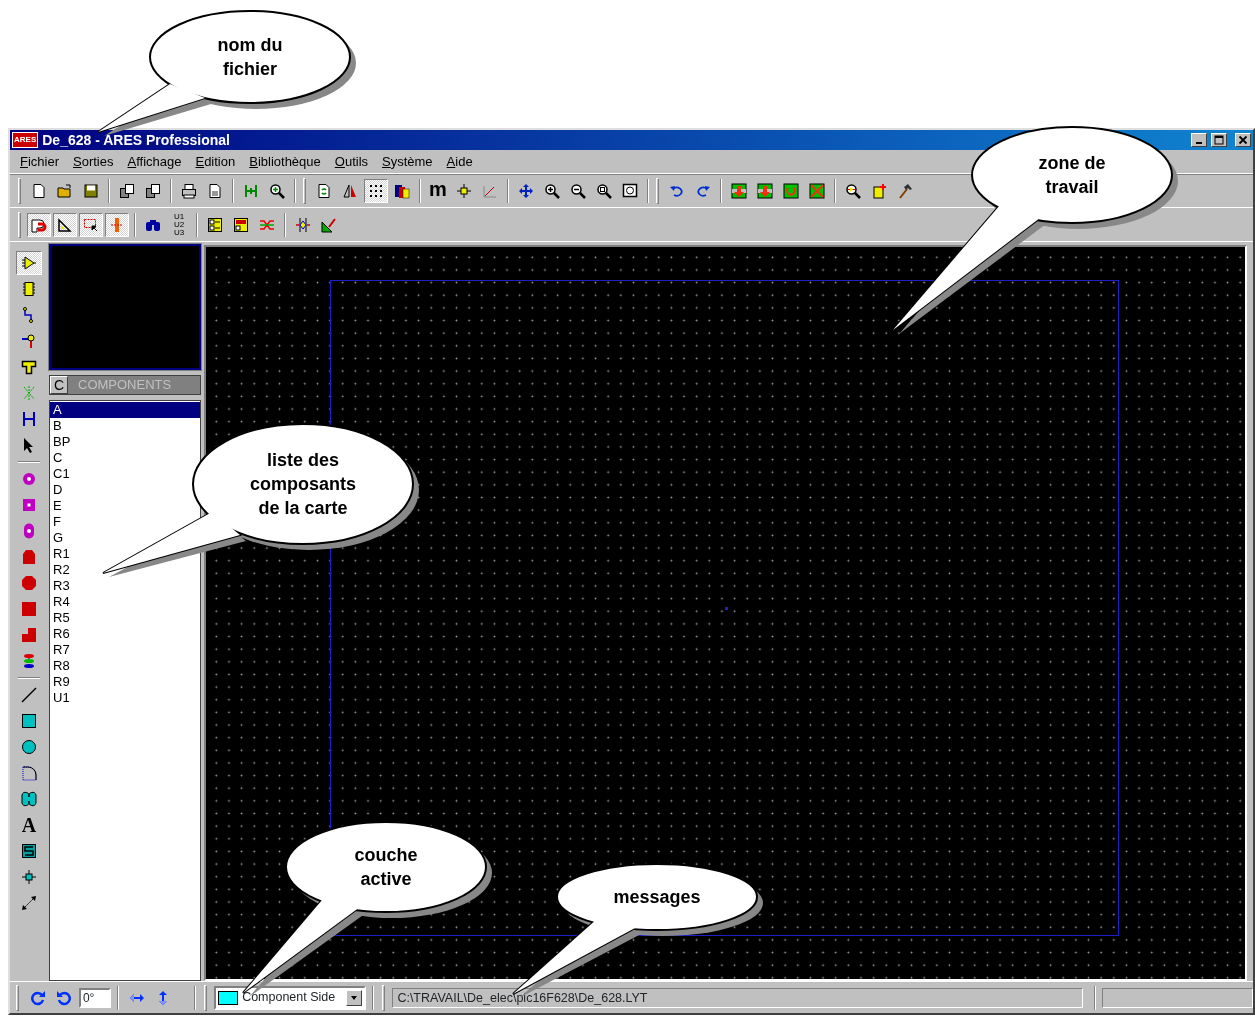 This screenshot has width=1255, height=1019. What do you see at coordinates (57, 522) in the screenshot?
I see `list-item: F` at bounding box center [57, 522].